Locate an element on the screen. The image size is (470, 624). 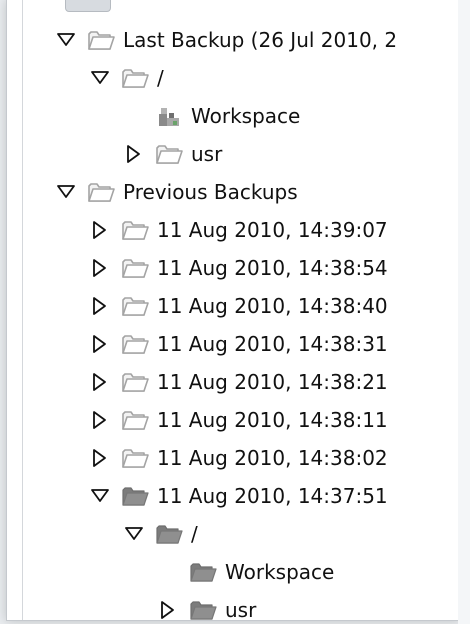
tree-node: 11 Aug 2010, 14:38:02 is located at coordinates (233, 458).